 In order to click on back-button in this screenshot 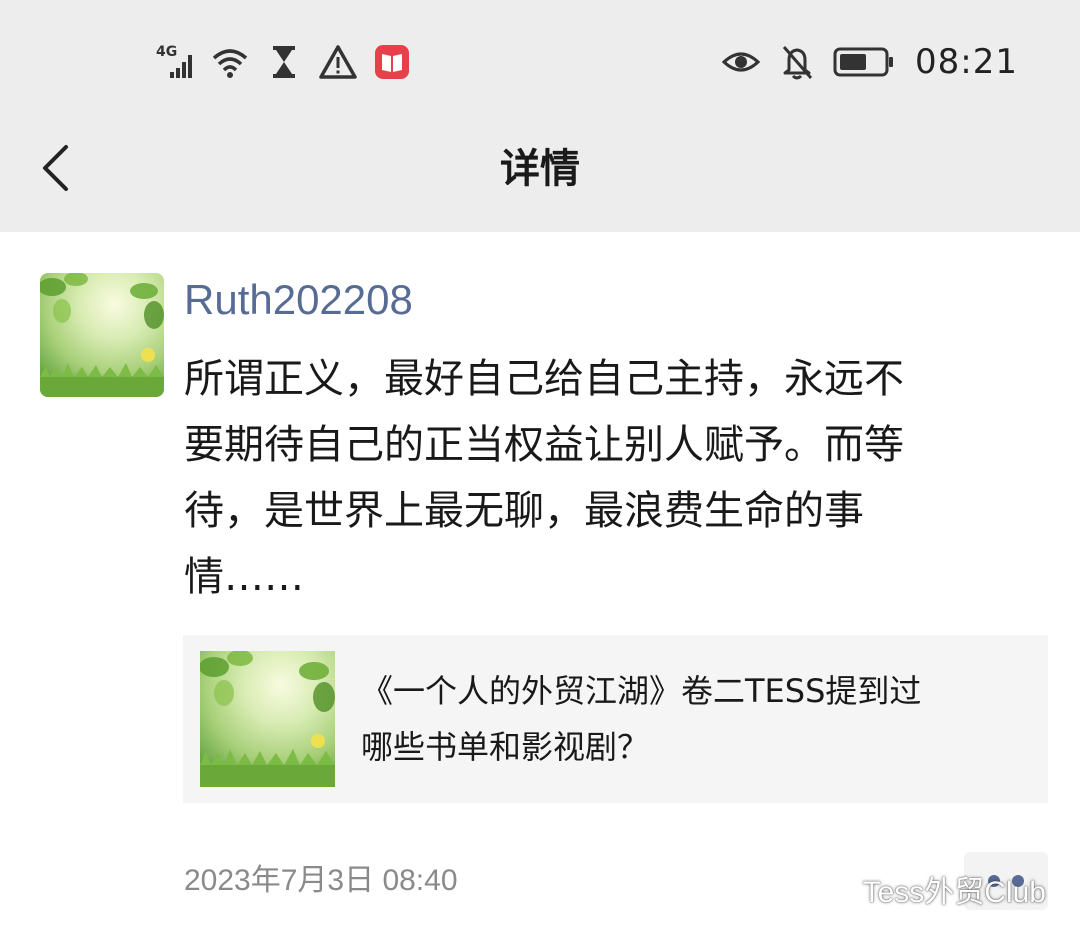, I will do `click(55, 168)`.